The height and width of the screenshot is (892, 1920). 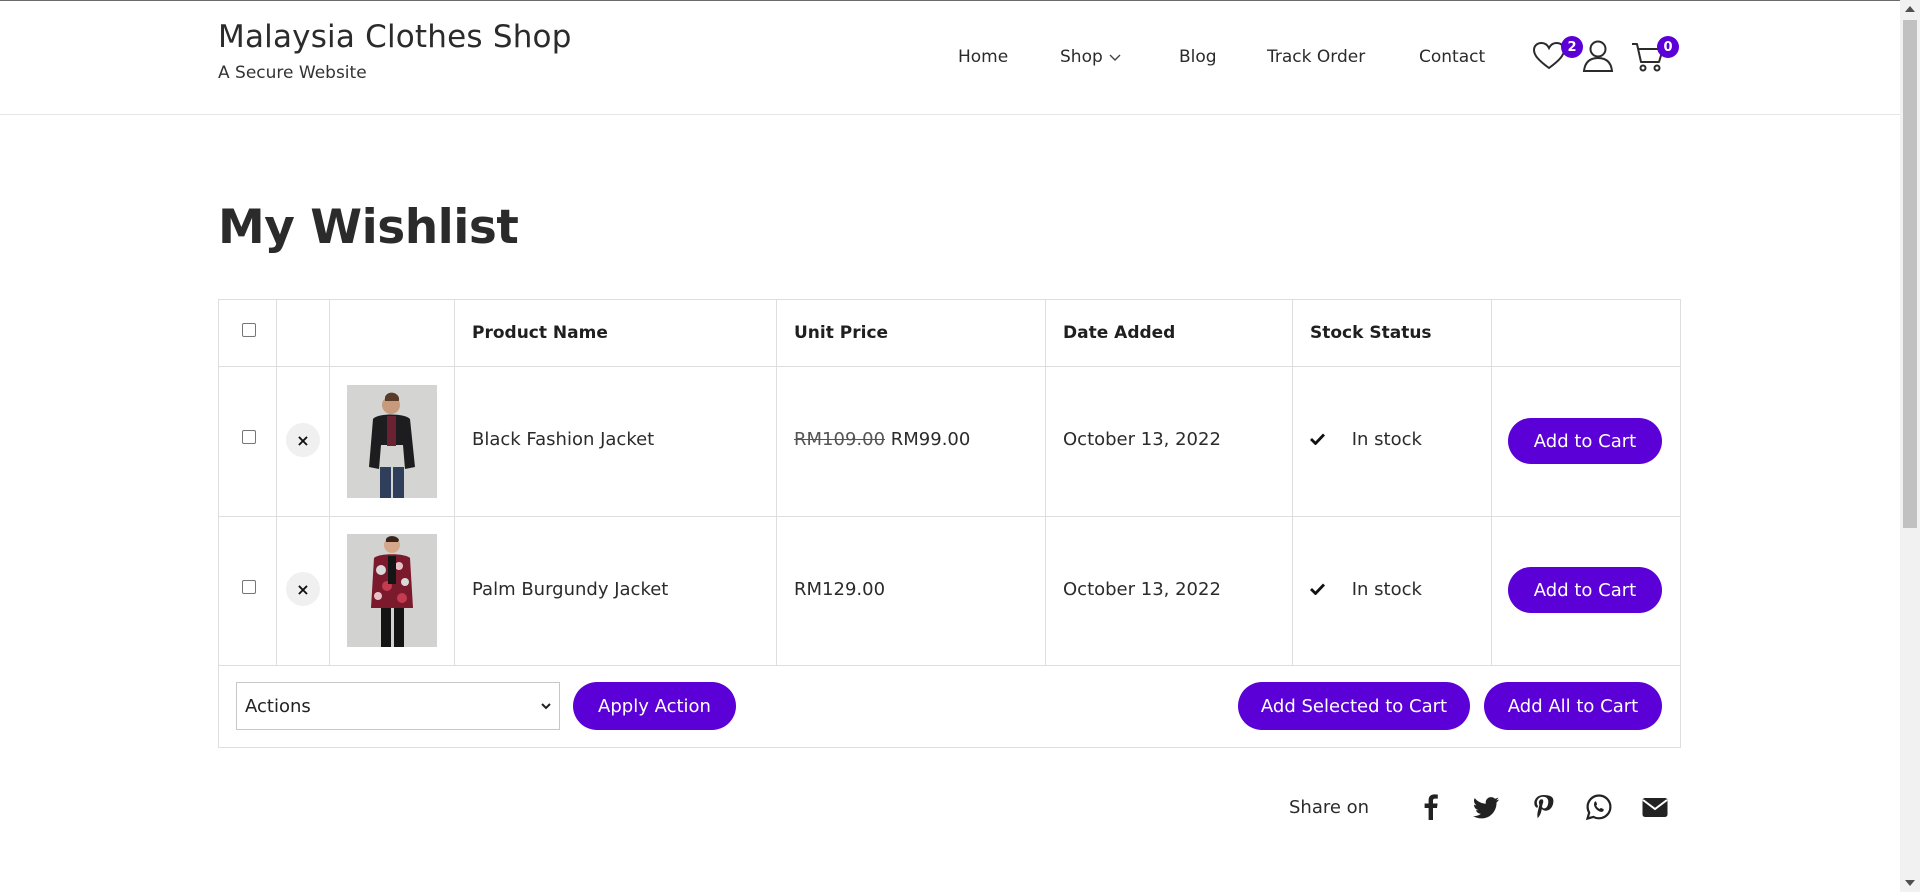 What do you see at coordinates (1431, 807) in the screenshot?
I see `facebook-icon` at bounding box center [1431, 807].